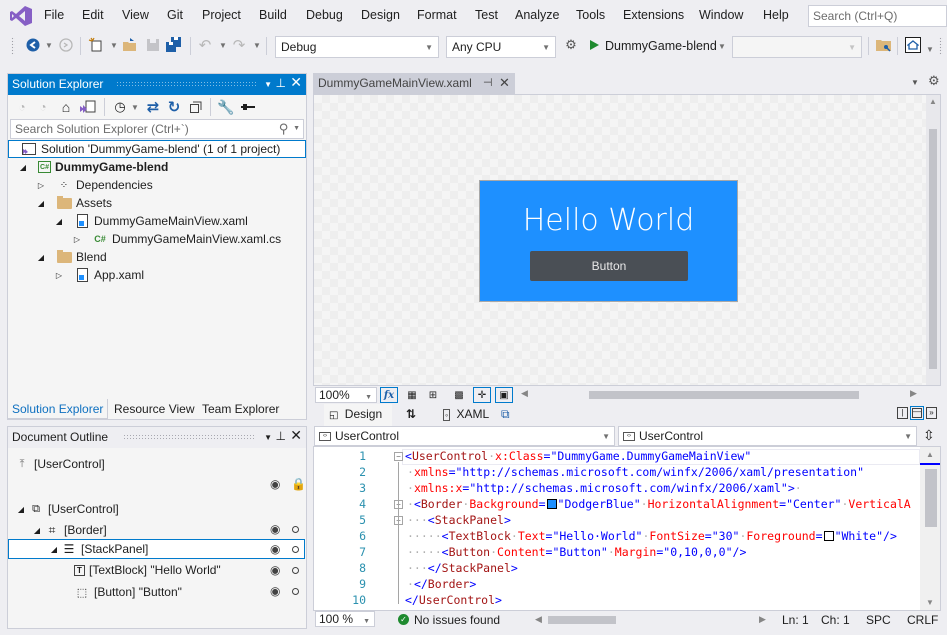 The image size is (947, 635). What do you see at coordinates (414, 83) in the screenshot?
I see `document-tab-mainview: DummyGameMainView.xaml ⊣ ✕` at bounding box center [414, 83].